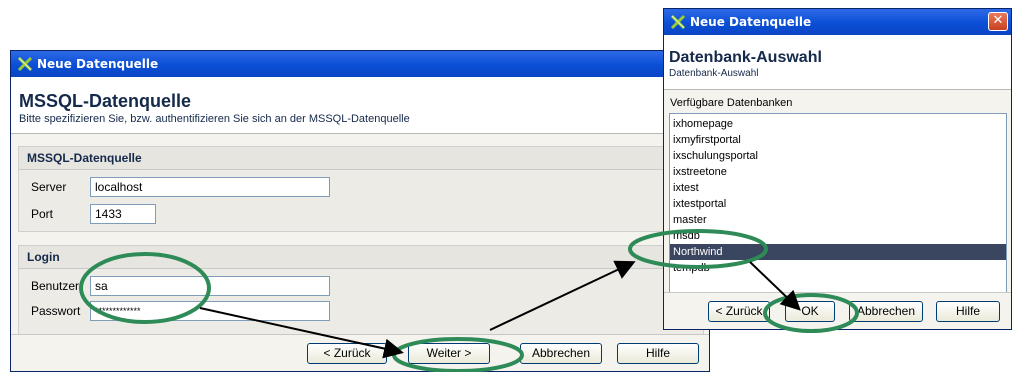 The image size is (1012, 372). What do you see at coordinates (837, 22) in the screenshot?
I see `db-dialog-titlebar: Neue Datenquelle ✕` at bounding box center [837, 22].